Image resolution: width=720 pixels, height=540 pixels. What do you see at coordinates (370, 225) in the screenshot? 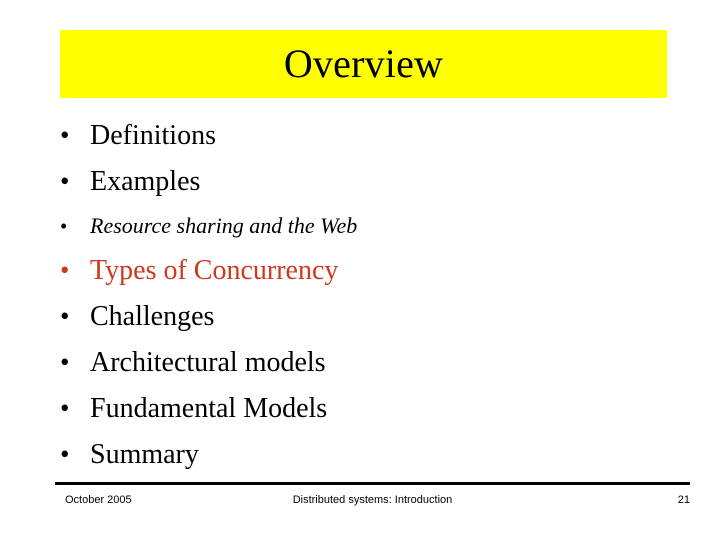
I see `list-item: • Resource sharing and the Web` at bounding box center [370, 225].